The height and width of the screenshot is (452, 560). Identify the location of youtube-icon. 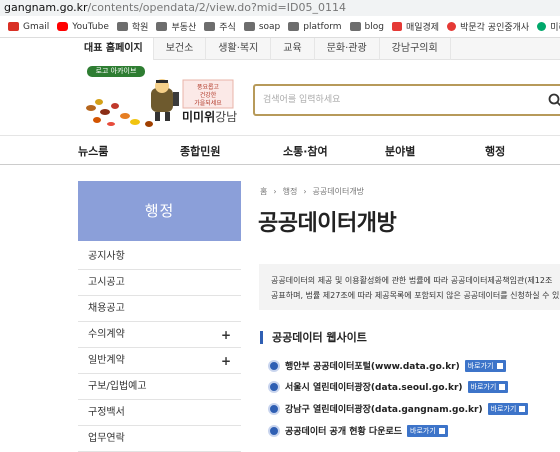
(62, 26).